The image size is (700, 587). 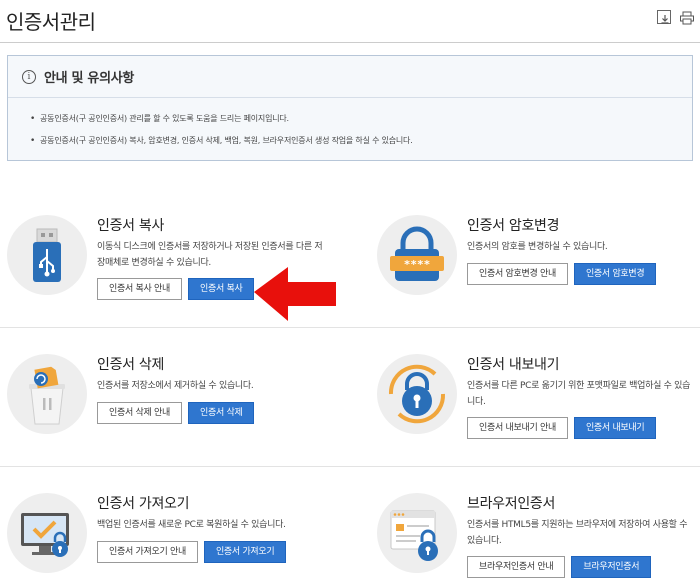 I want to click on card-buttons: 인증서 내보내기 안내 인증서 내보내기, so click(x=562, y=428).